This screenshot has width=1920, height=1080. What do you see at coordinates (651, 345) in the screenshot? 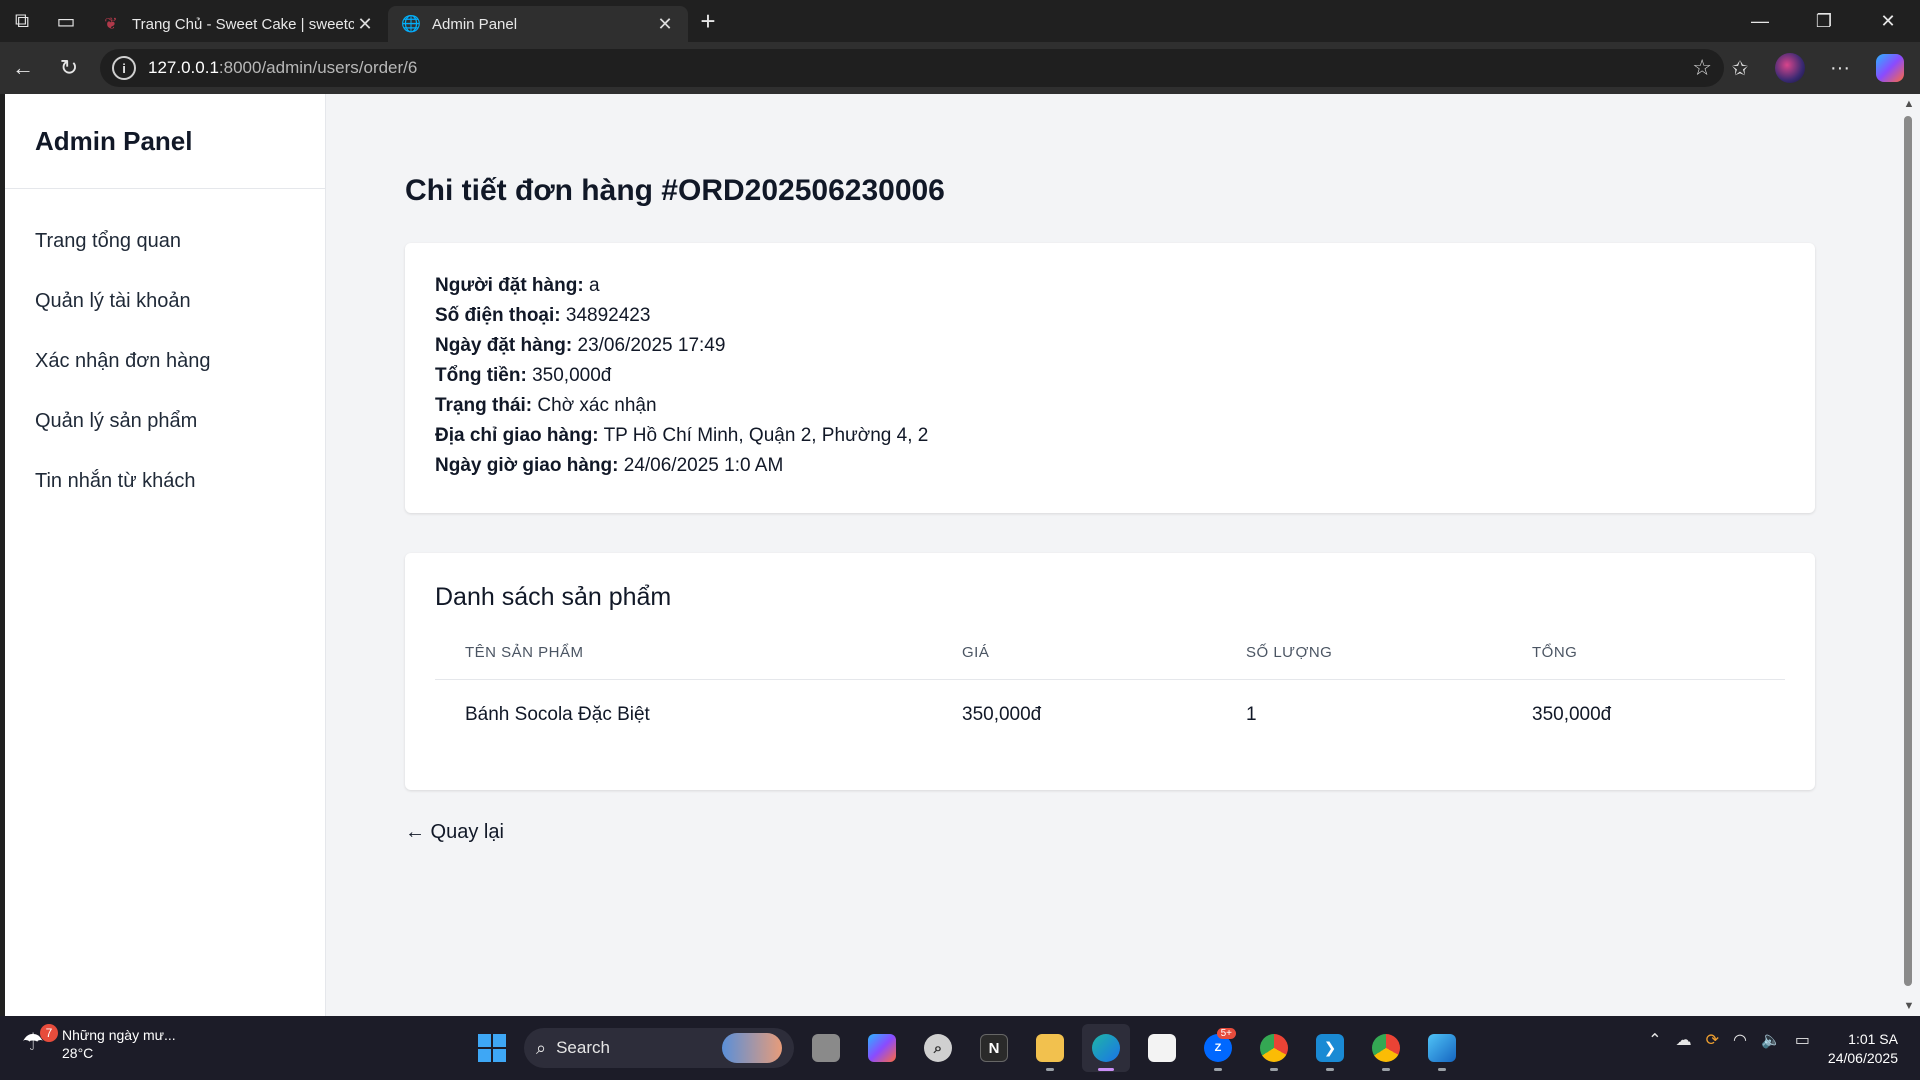
I see `info-value: 23/06/2025 17:49` at bounding box center [651, 345].